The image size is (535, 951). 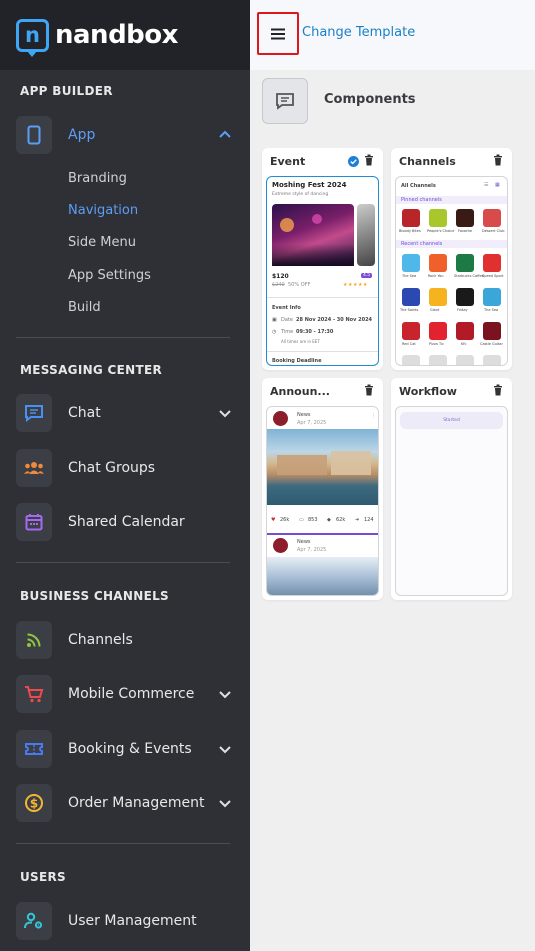 I want to click on channel-name: People's Choice, so click(x=441, y=231).